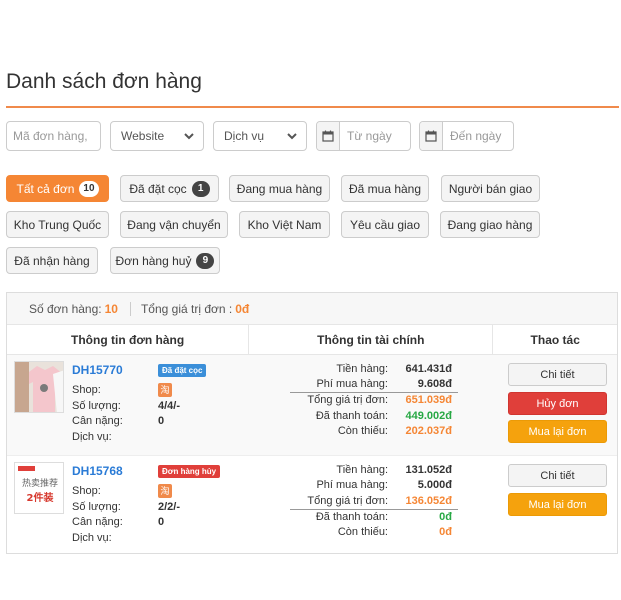 This screenshot has width=621, height=600. What do you see at coordinates (97, 471) in the screenshot?
I see `order-id-link: DH15768` at bounding box center [97, 471].